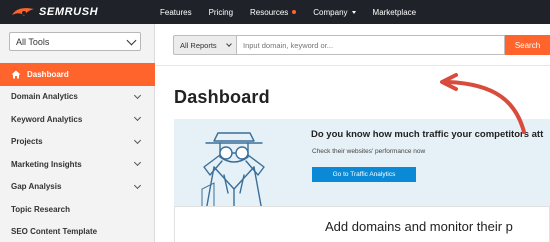 The height and width of the screenshot is (242, 550). I want to click on nav-company: Company, so click(334, 12).